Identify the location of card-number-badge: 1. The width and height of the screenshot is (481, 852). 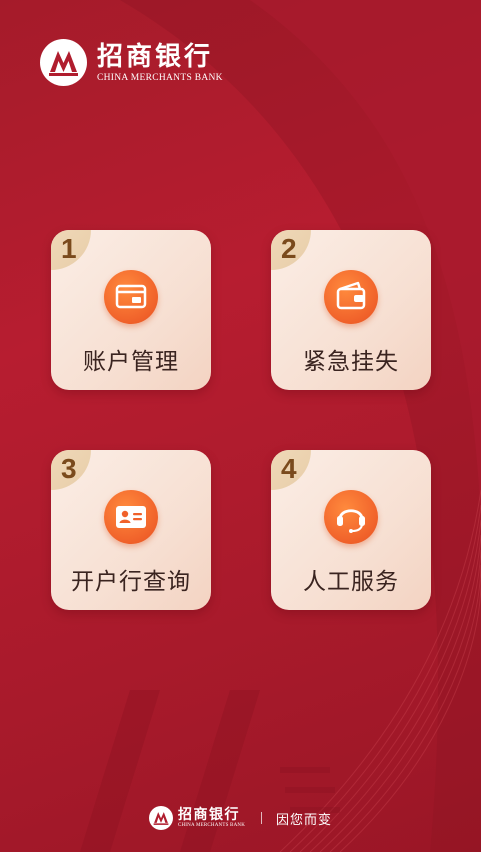
(71, 250).